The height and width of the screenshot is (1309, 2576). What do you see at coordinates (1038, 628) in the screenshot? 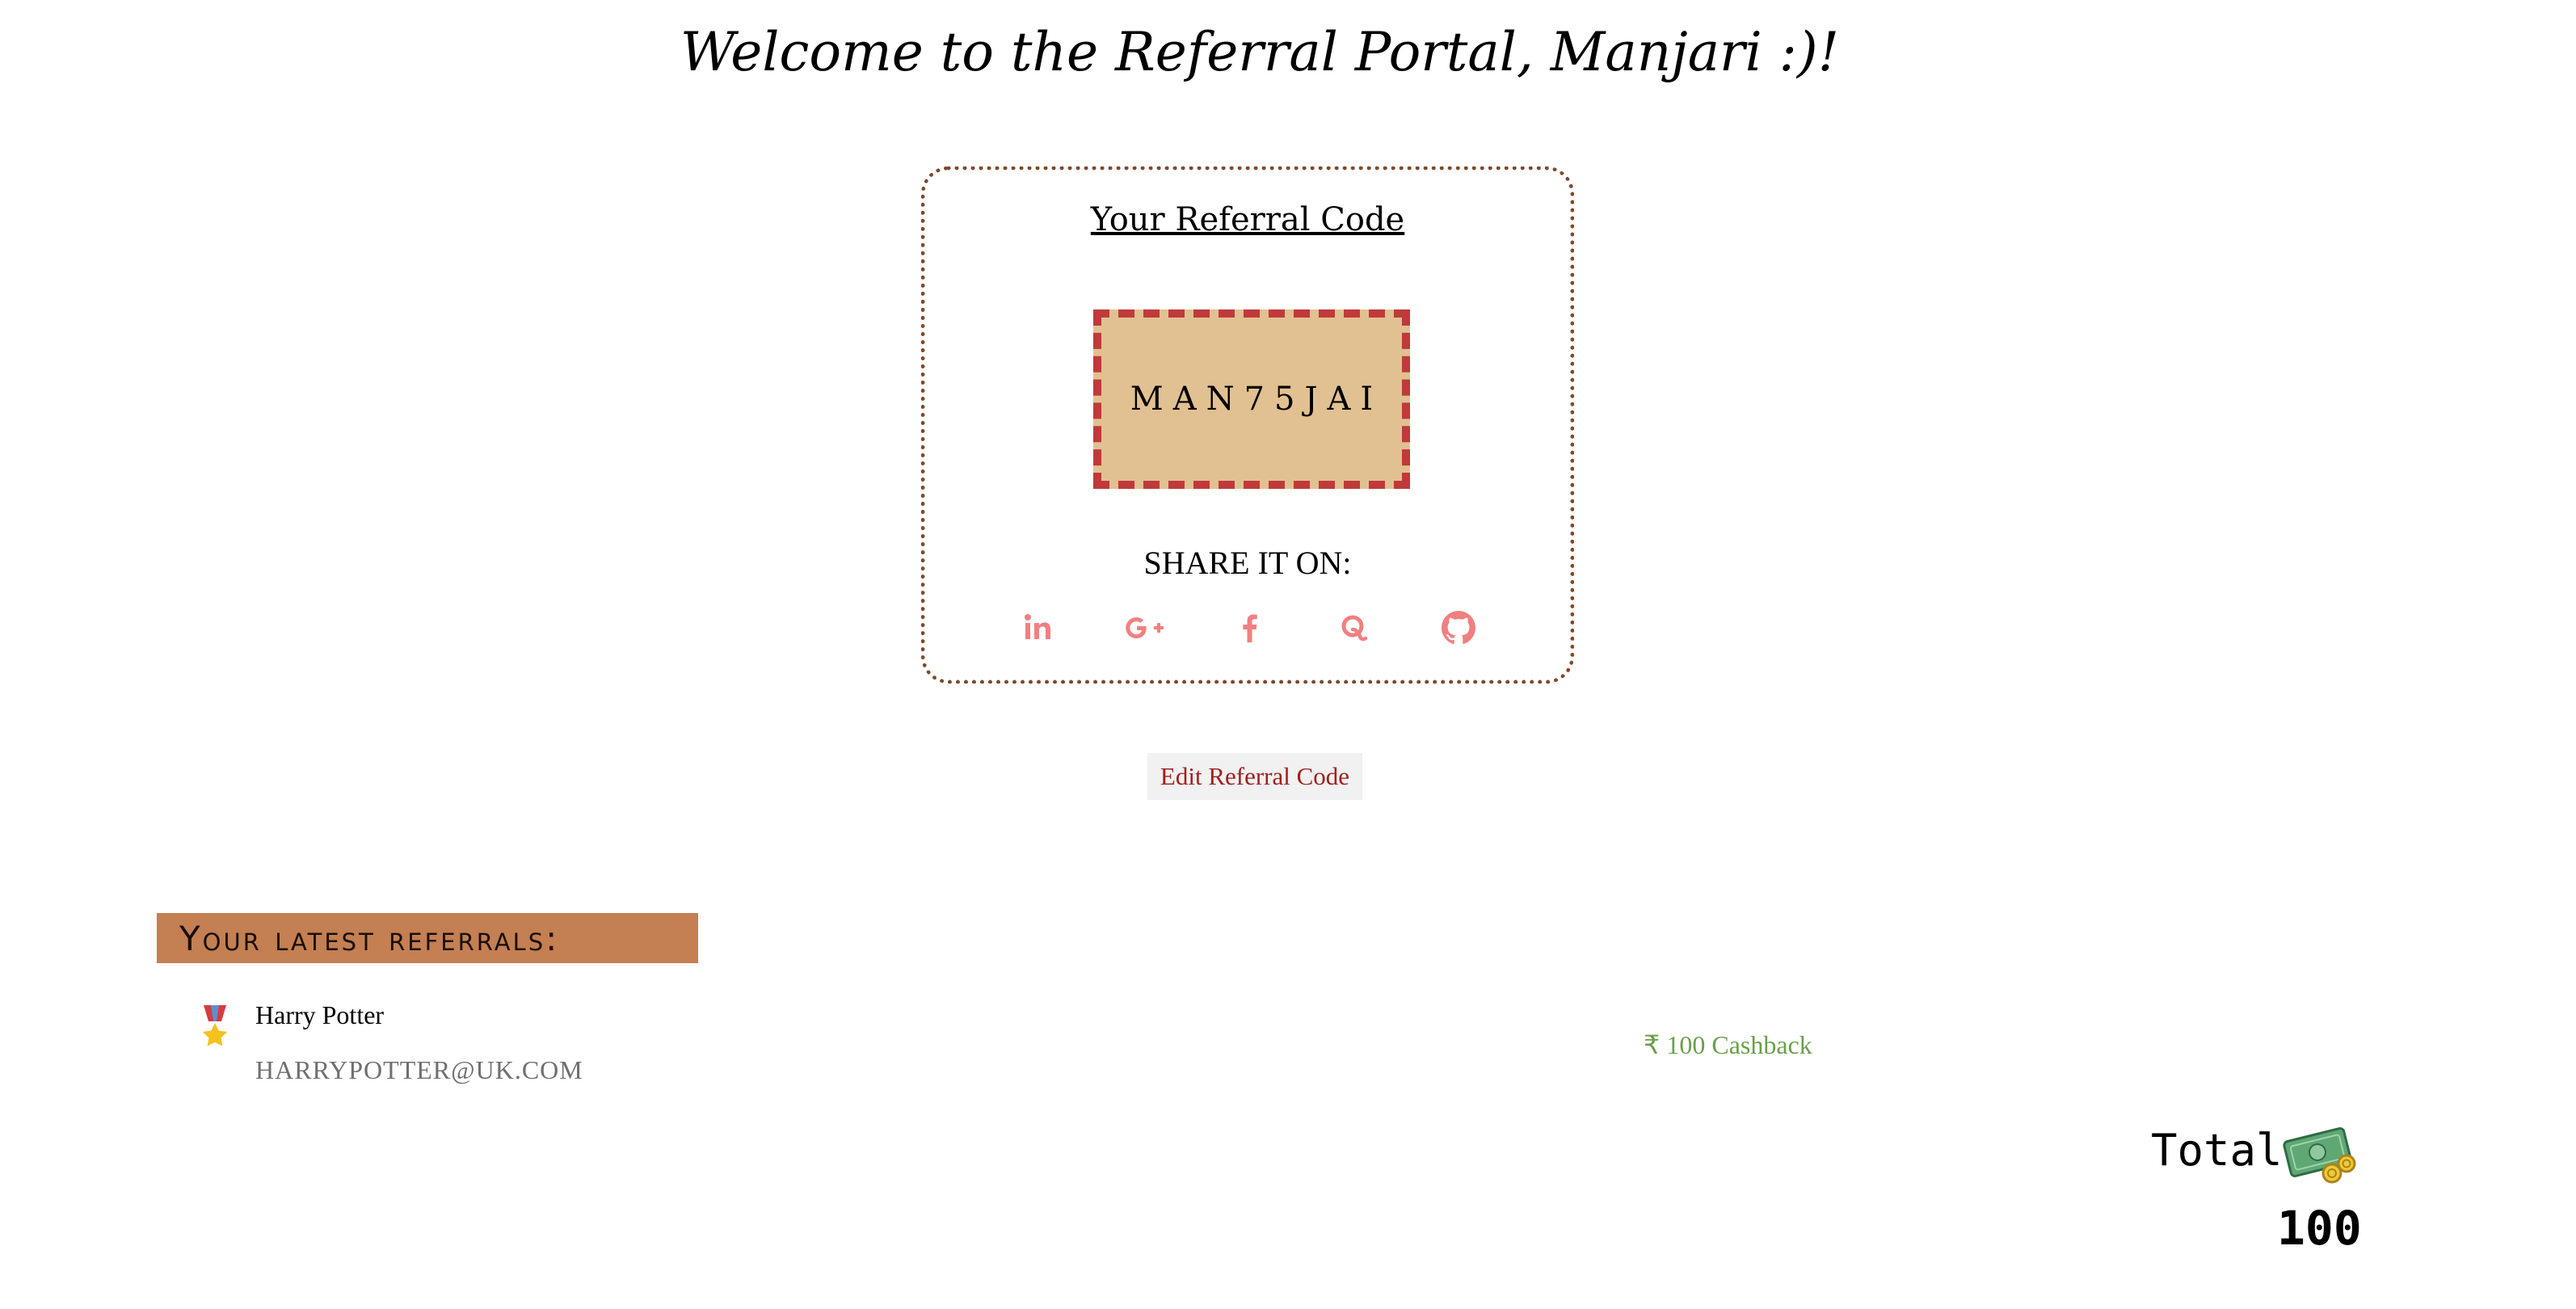
I see `linkedin-icon` at bounding box center [1038, 628].